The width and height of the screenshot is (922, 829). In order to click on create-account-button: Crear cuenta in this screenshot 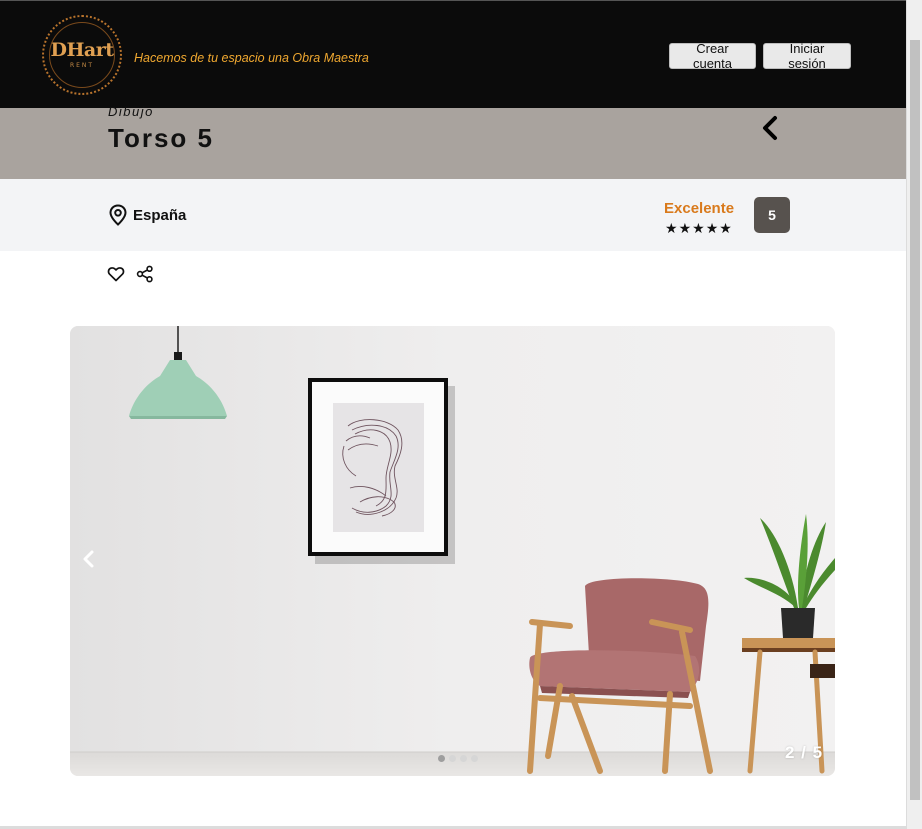, I will do `click(712, 56)`.